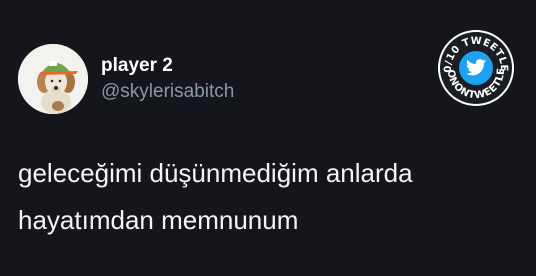  What do you see at coordinates (215, 173) in the screenshot?
I see `tweet-text-line: geleceğimi düşünmediğim anlarda` at bounding box center [215, 173].